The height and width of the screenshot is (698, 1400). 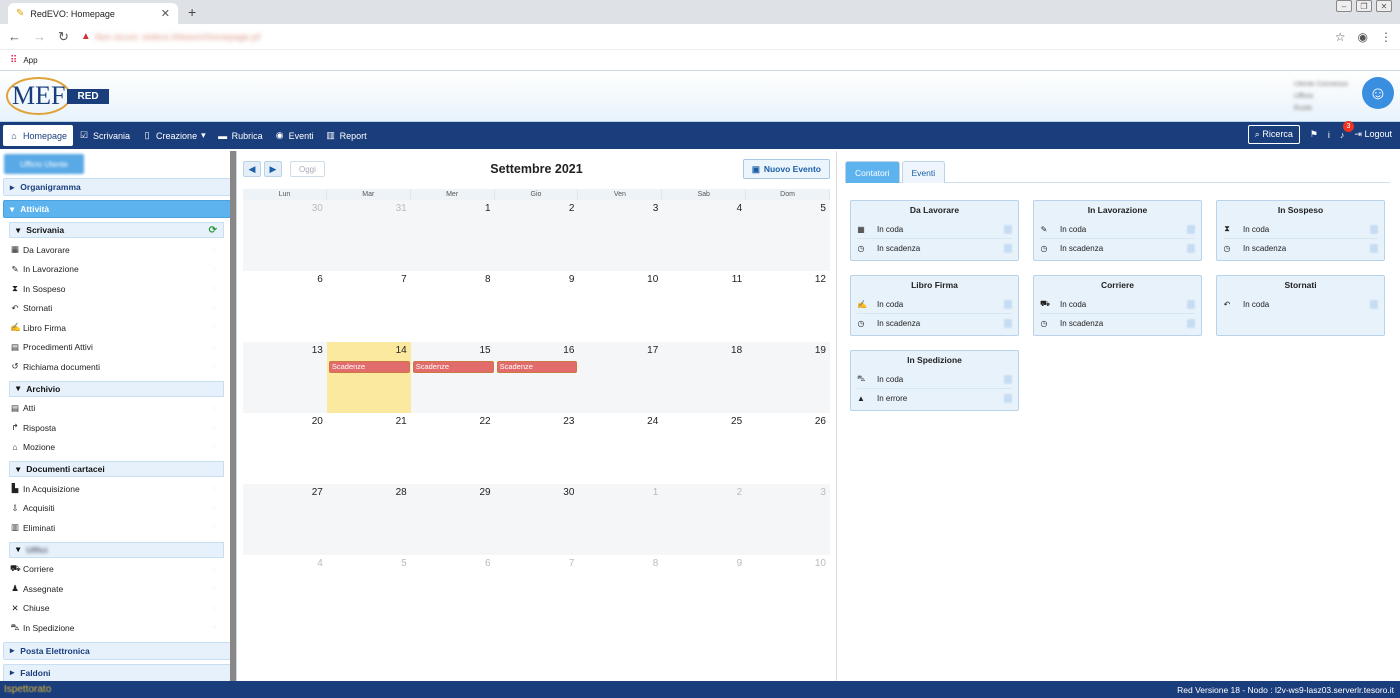 I want to click on bell-icon: ♪ 3, so click(x=1347, y=130).